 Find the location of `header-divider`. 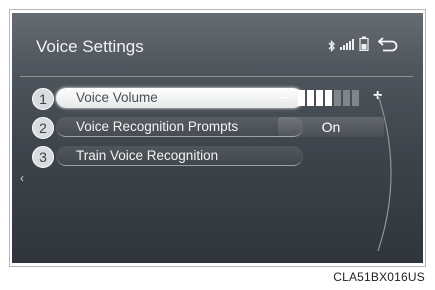

header-divider is located at coordinates (216, 76).